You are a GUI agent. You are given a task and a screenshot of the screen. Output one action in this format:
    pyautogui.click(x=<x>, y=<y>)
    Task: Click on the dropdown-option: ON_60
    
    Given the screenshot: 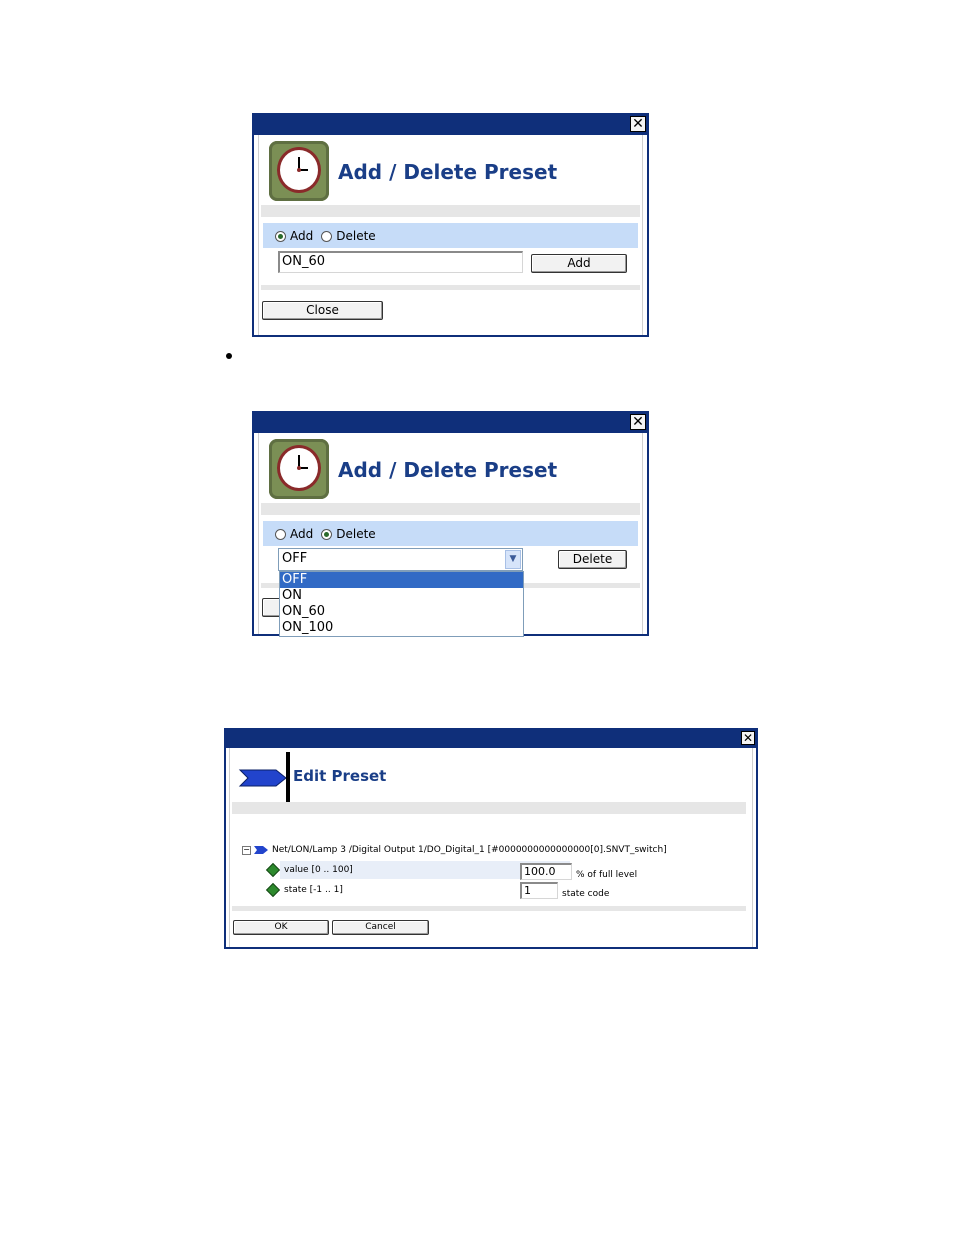 What is the action you would take?
    pyautogui.click(x=401, y=612)
    